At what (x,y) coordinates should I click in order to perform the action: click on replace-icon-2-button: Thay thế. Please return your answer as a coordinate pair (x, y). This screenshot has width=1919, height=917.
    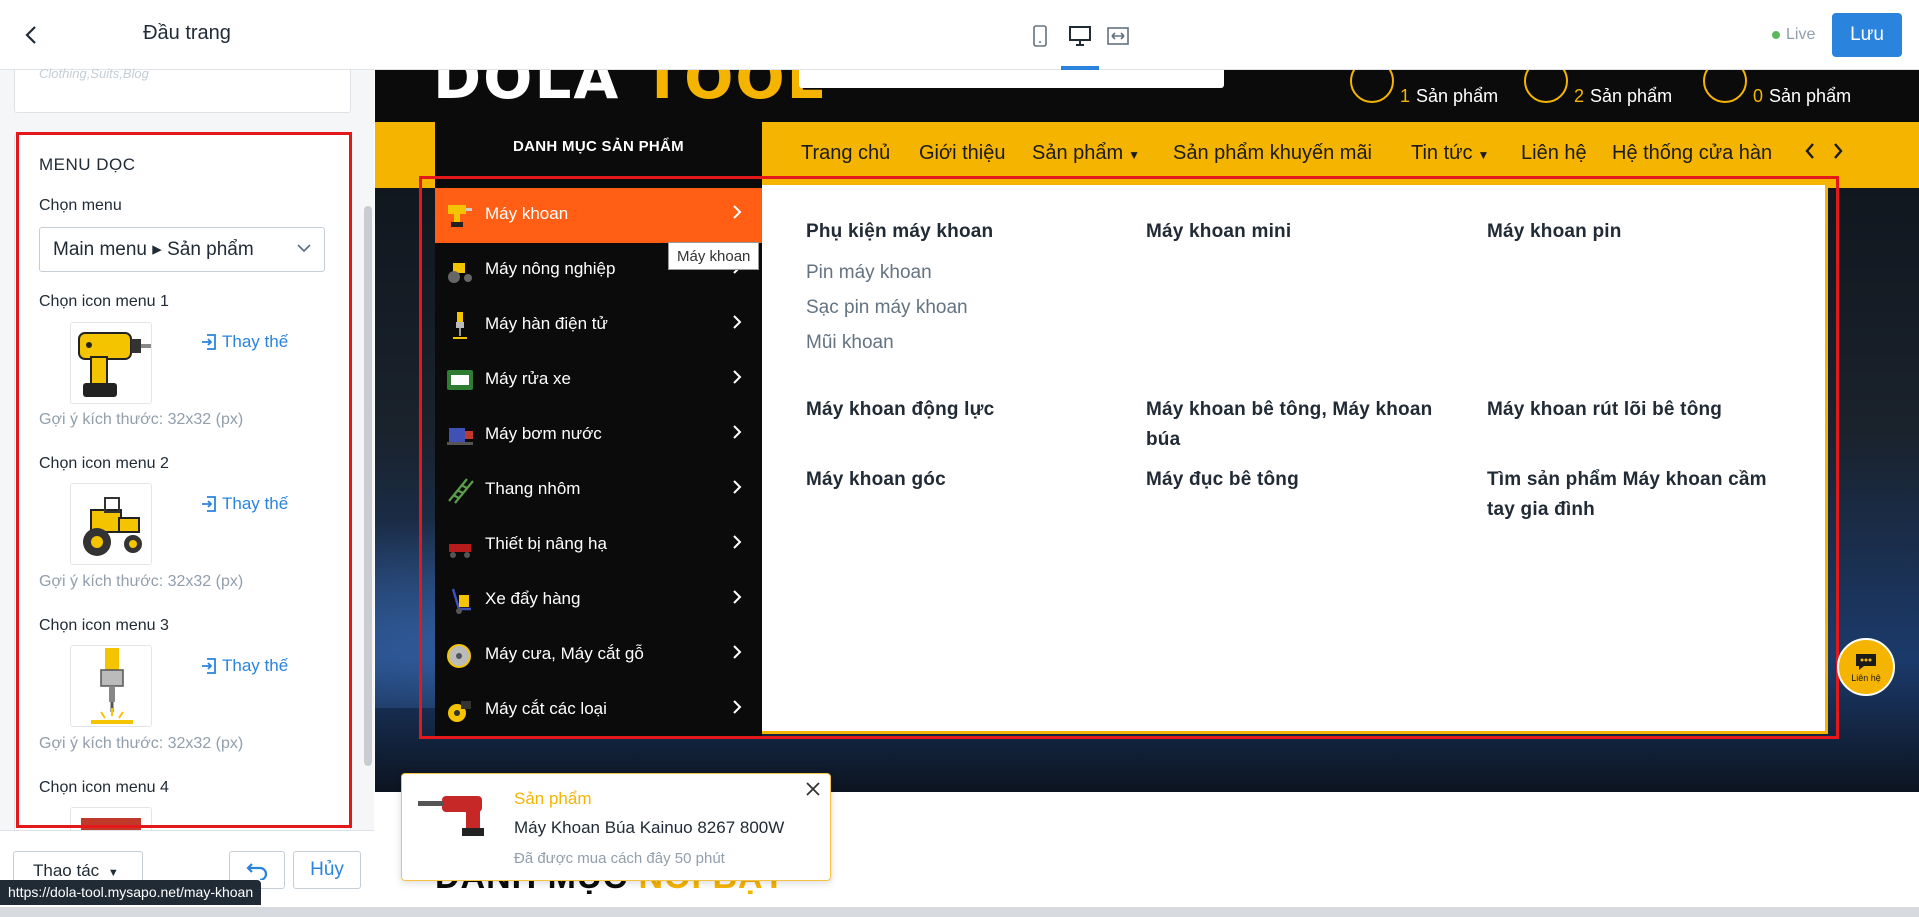
    Looking at the image, I should click on (244, 504).